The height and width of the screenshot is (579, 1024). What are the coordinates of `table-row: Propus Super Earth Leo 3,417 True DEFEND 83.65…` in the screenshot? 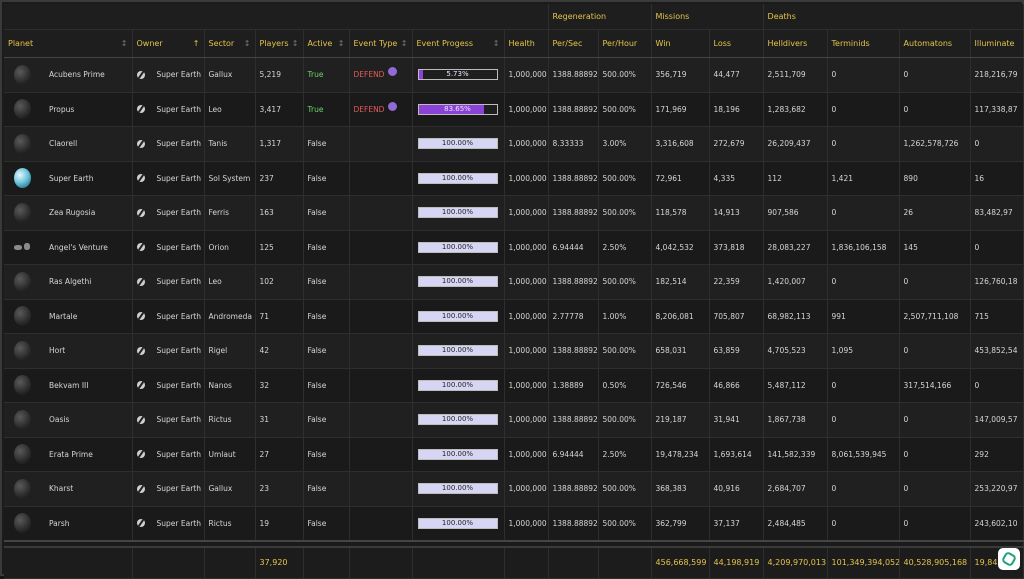 It's located at (514, 109).